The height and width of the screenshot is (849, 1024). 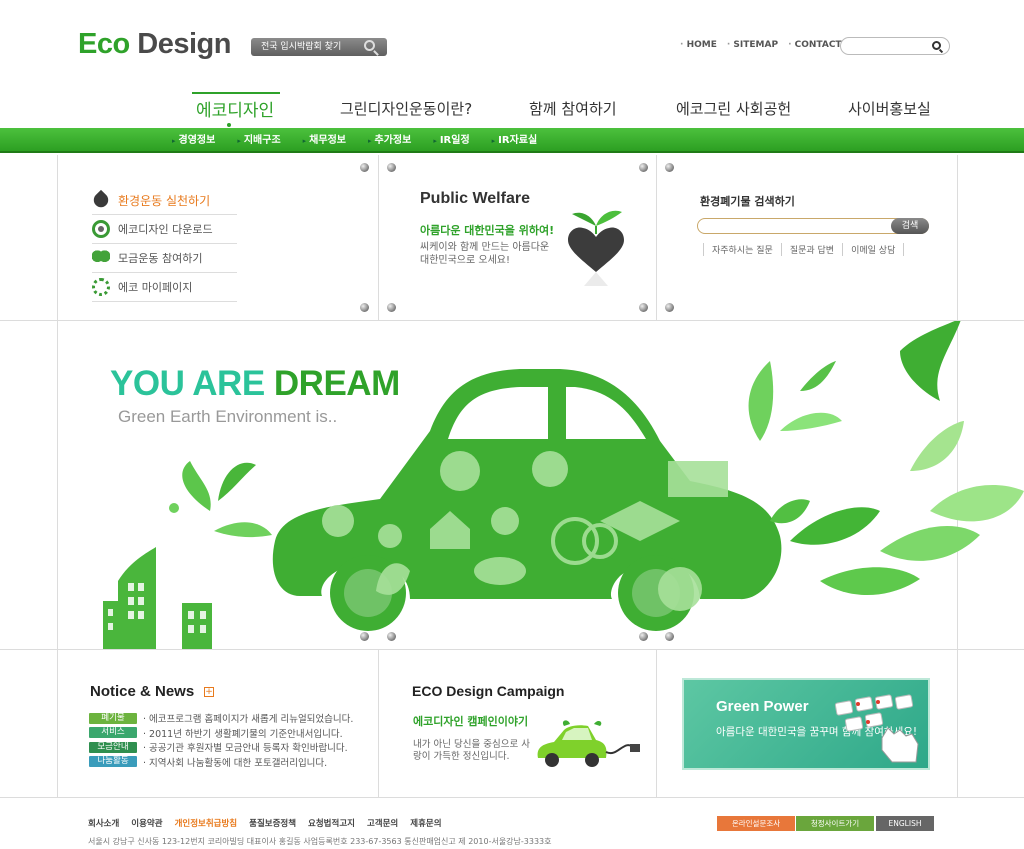 What do you see at coordinates (113, 718) in the screenshot?
I see `notice-tag: 폐기물` at bounding box center [113, 718].